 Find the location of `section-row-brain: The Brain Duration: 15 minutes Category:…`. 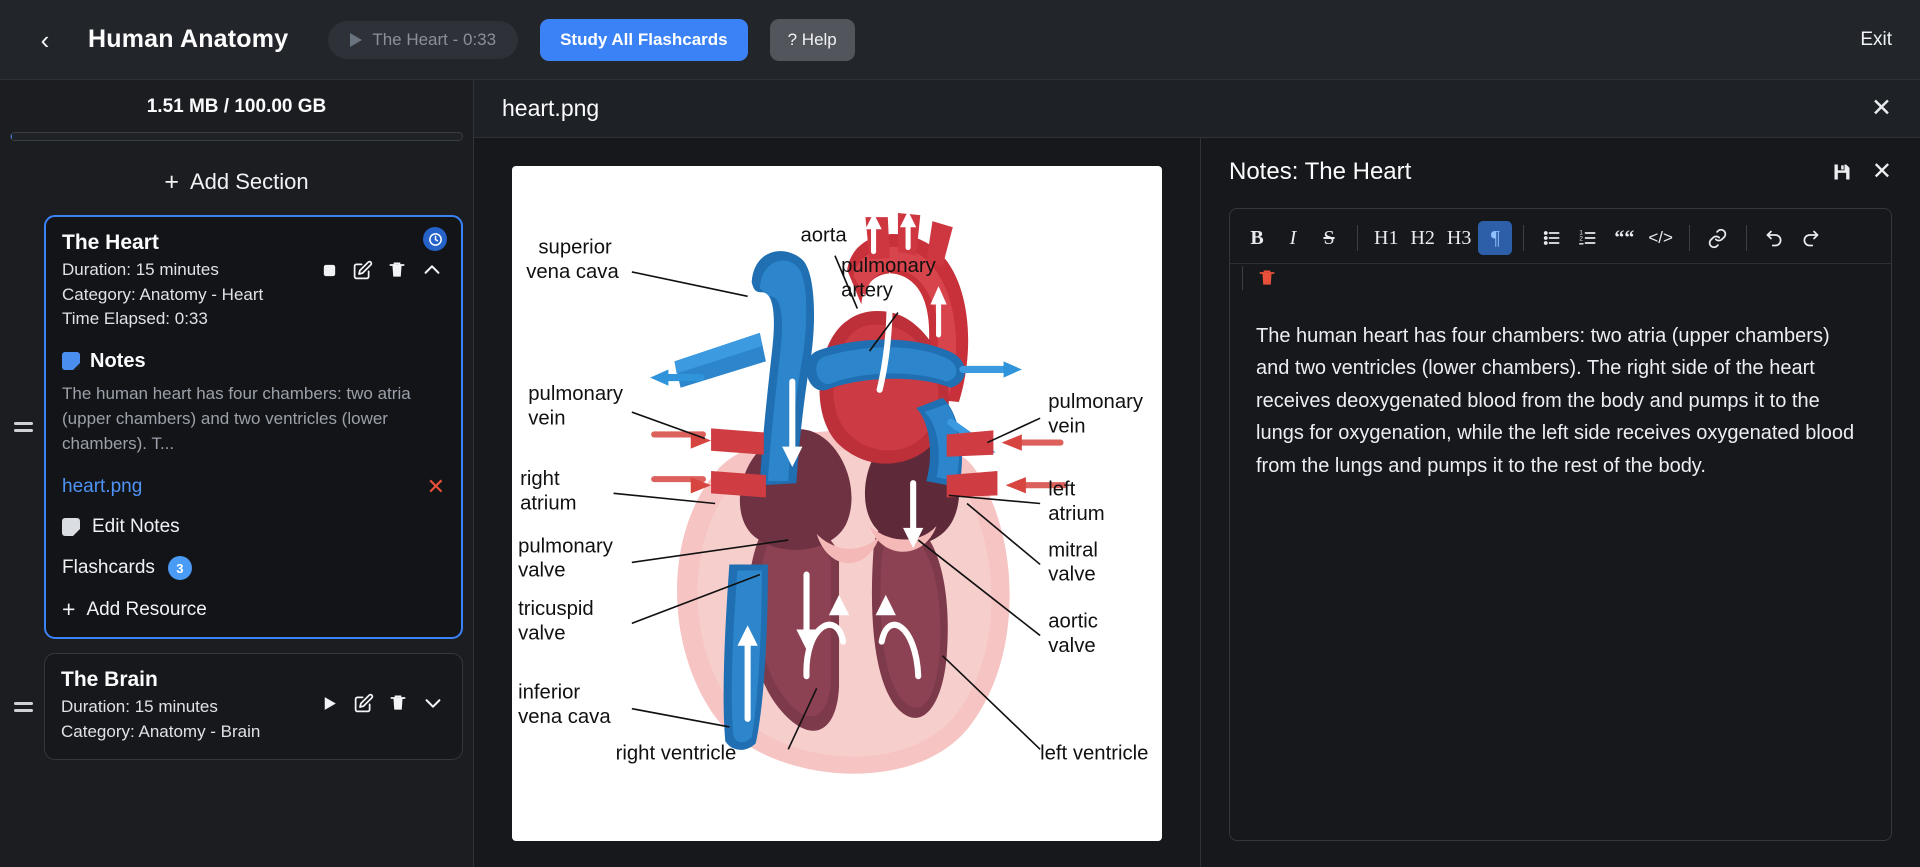

section-row-brain: The Brain Duration: 15 minutes Category:… is located at coordinates (236, 706).